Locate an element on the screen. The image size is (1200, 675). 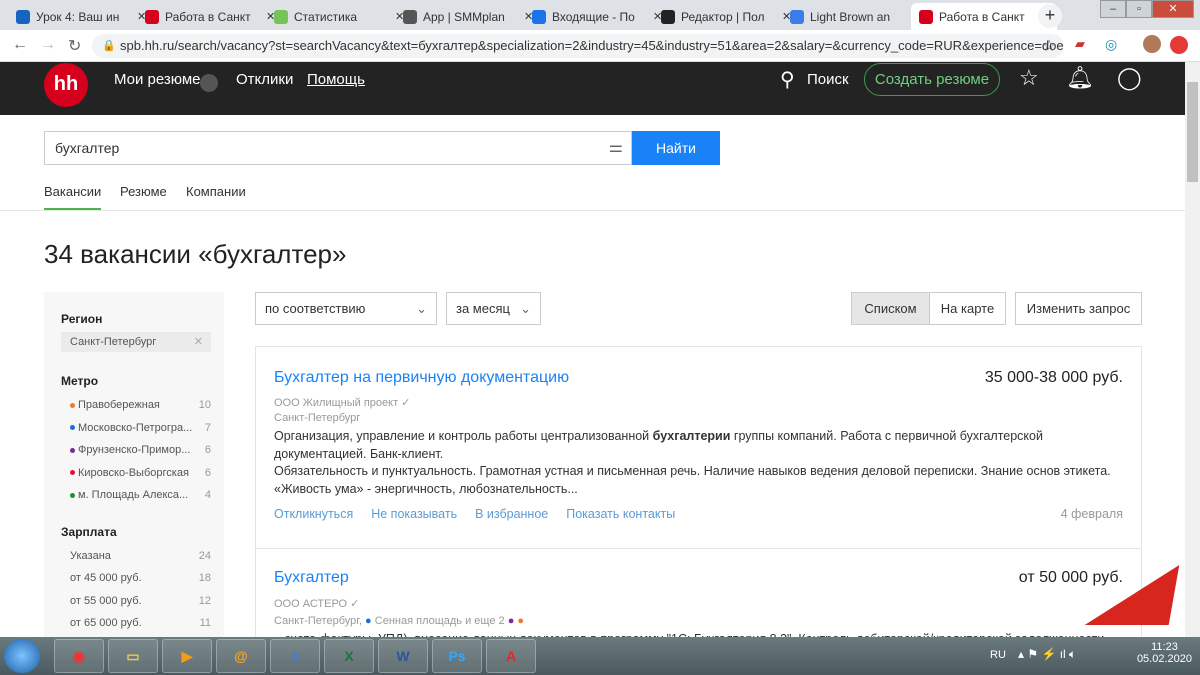
metro-filter-item: Правобережная 10 is located at coordinates (136, 405).